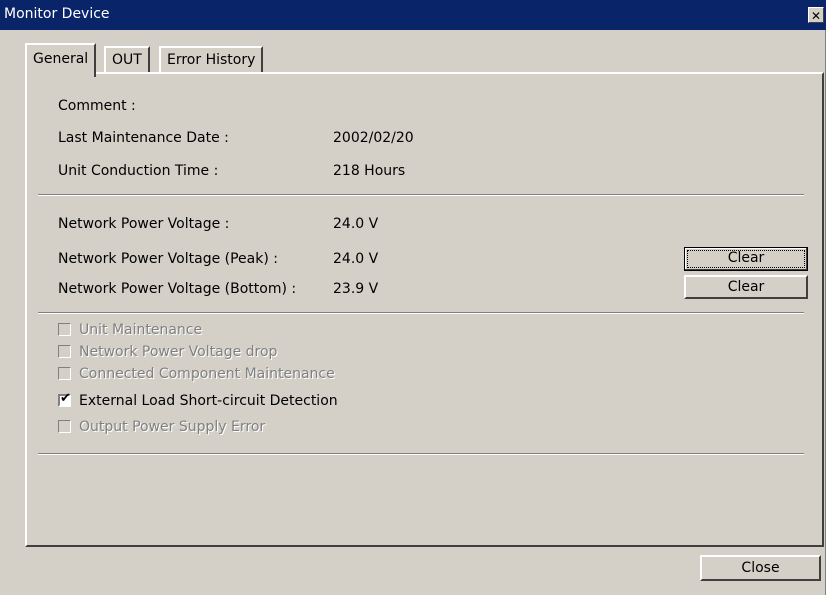  Describe the element at coordinates (168, 259) in the screenshot. I see `peak-voltage-label: Network Power Voltage (Peak) :` at that location.